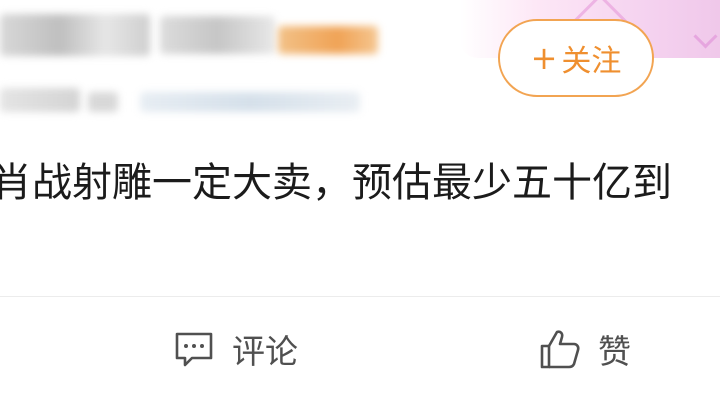  I want to click on blurred-post-meta, so click(250, 102).